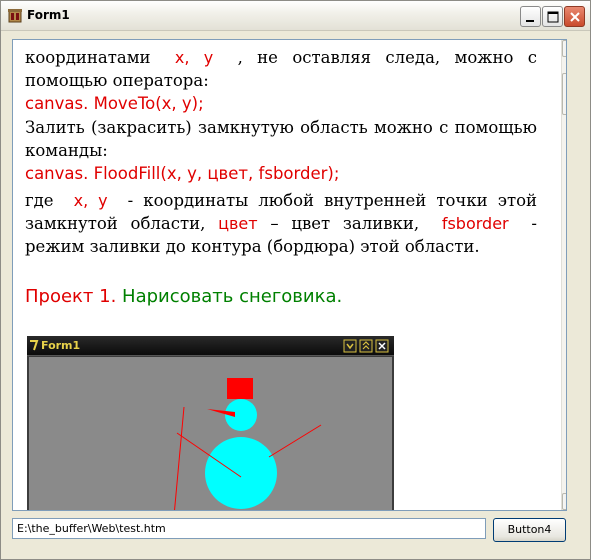 Image resolution: width=591 pixels, height=560 pixels. I want to click on scroll-down-arrow-icon, so click(565, 501).